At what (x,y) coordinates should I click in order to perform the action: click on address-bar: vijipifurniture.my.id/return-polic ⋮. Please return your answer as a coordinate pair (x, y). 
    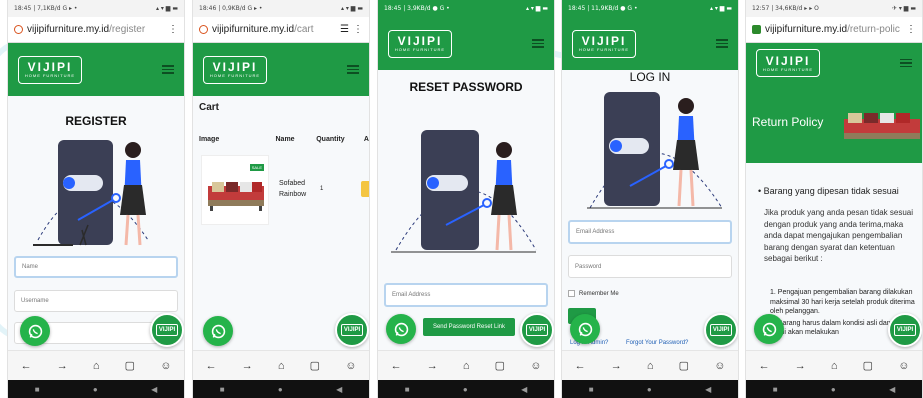
    Looking at the image, I should click on (834, 30).